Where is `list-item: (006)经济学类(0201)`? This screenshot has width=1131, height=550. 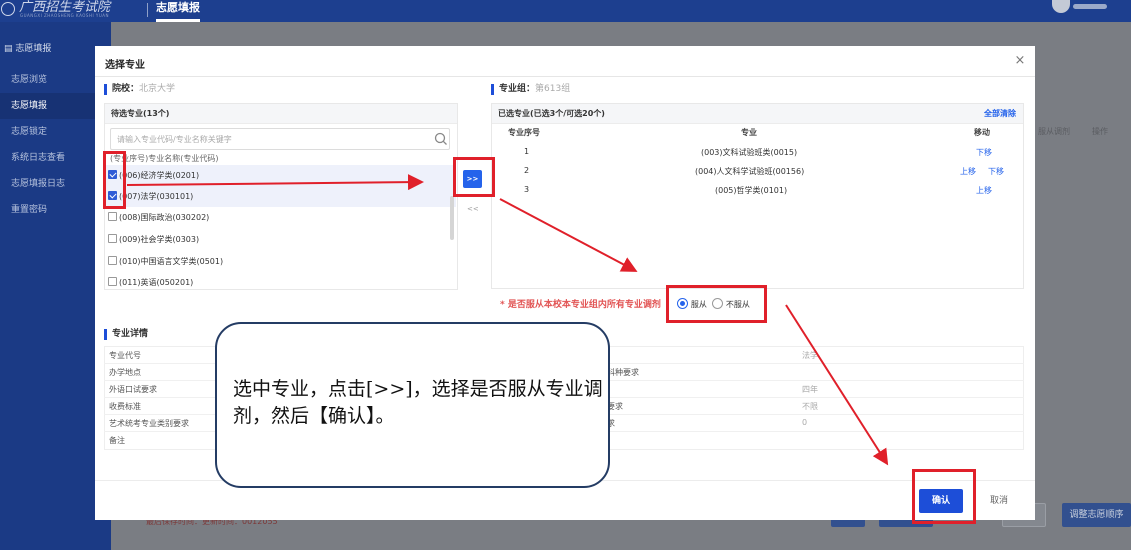 list-item: (006)经济学类(0201) is located at coordinates (280, 175).